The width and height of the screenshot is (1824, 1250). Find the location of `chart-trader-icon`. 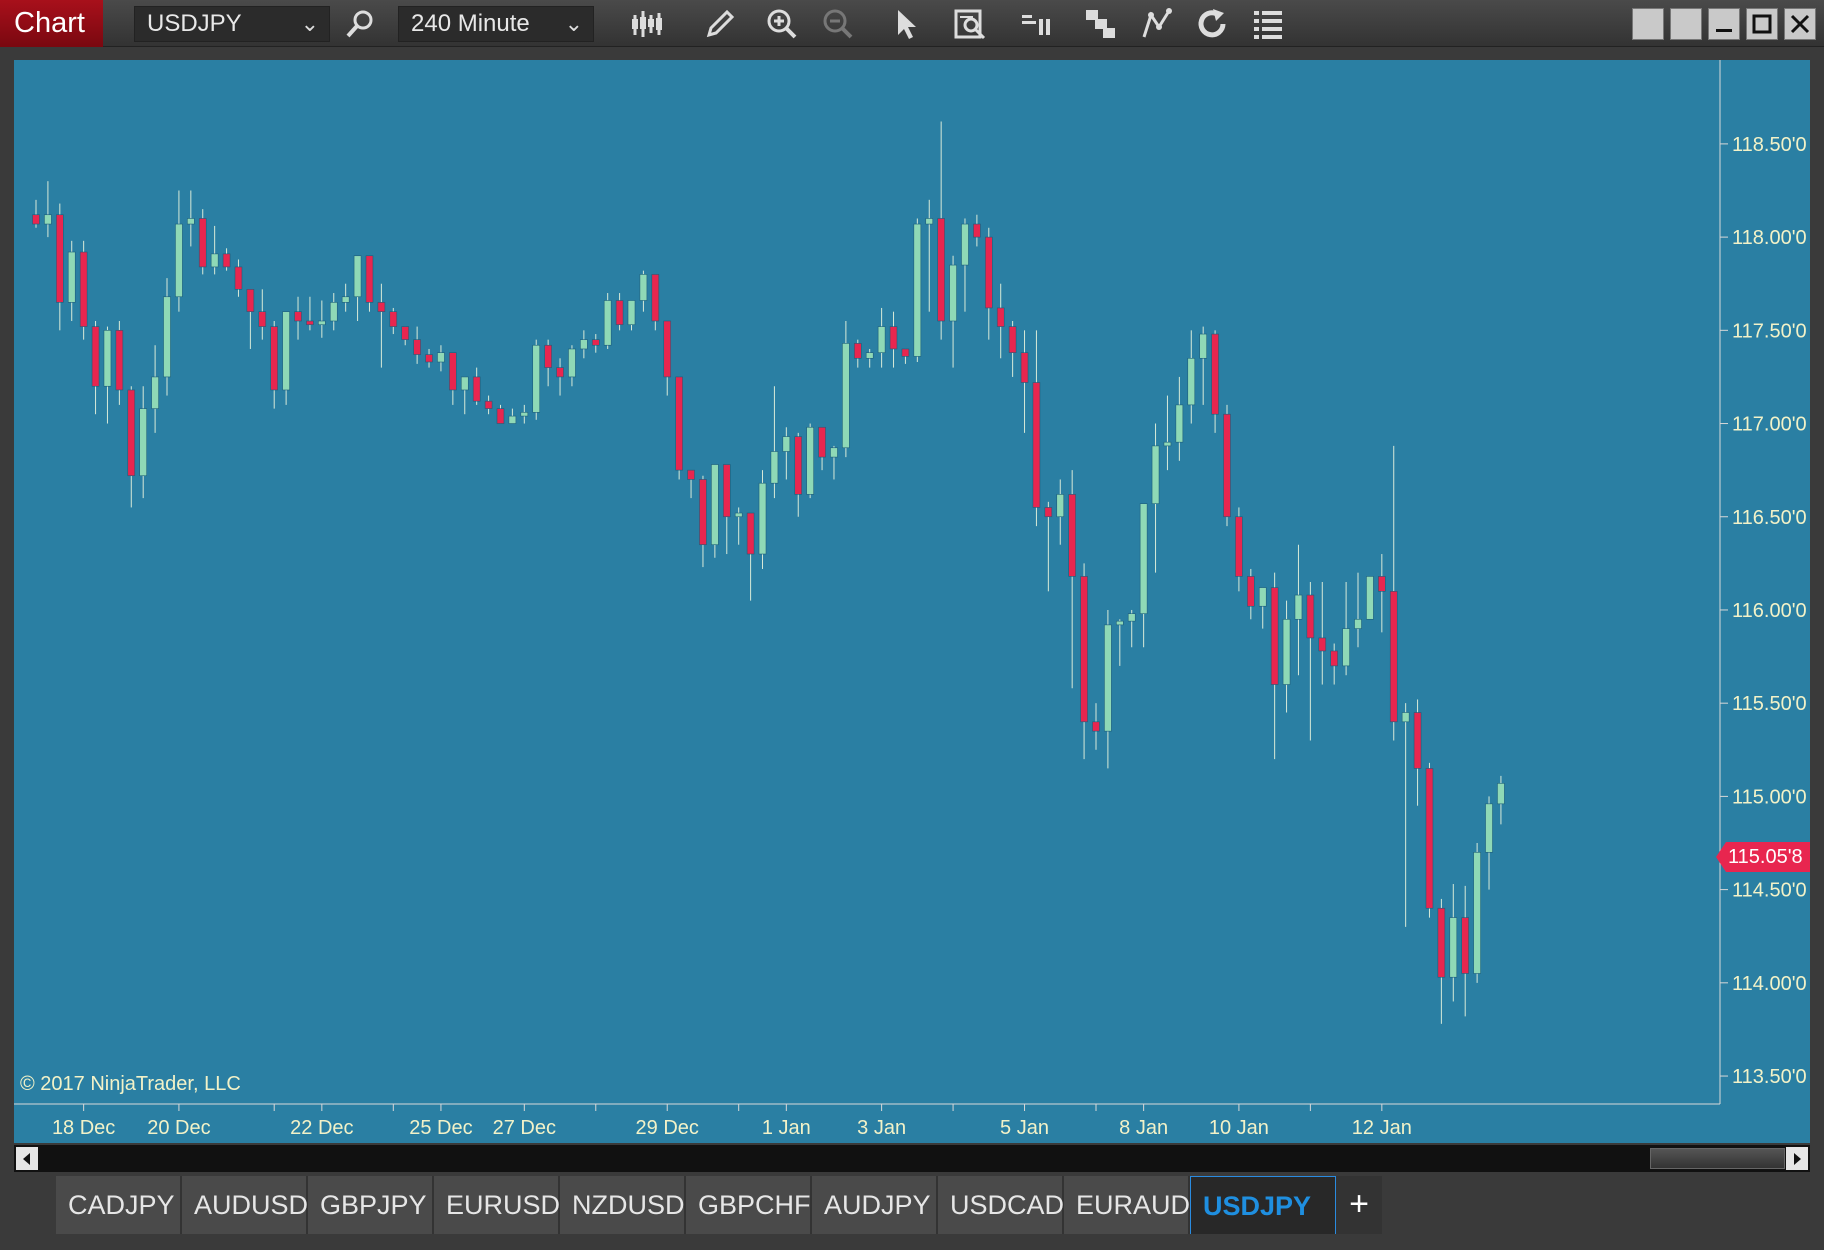

chart-trader-icon is located at coordinates (1036, 24).